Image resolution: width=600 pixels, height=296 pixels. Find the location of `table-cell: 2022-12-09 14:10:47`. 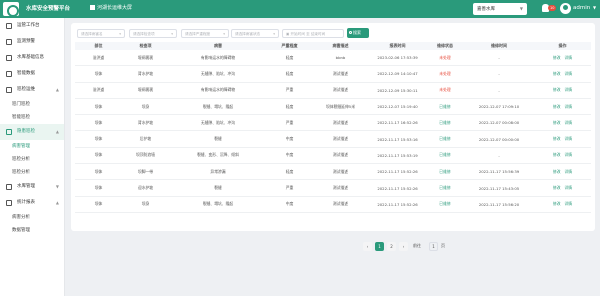

table-cell: 2022-12-09 14:10:47 is located at coordinates (397, 74).